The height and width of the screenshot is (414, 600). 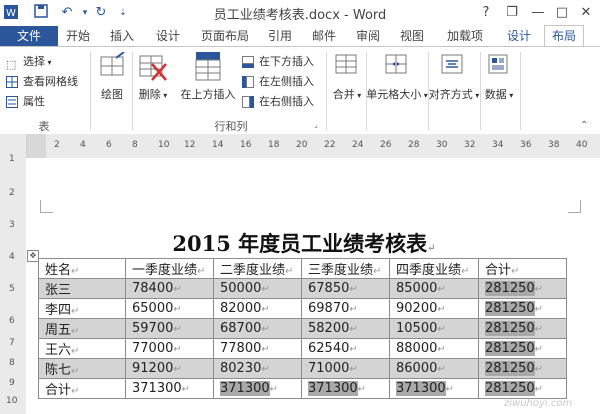 I want to click on table-cell: 姓名↵, so click(x=82, y=268).